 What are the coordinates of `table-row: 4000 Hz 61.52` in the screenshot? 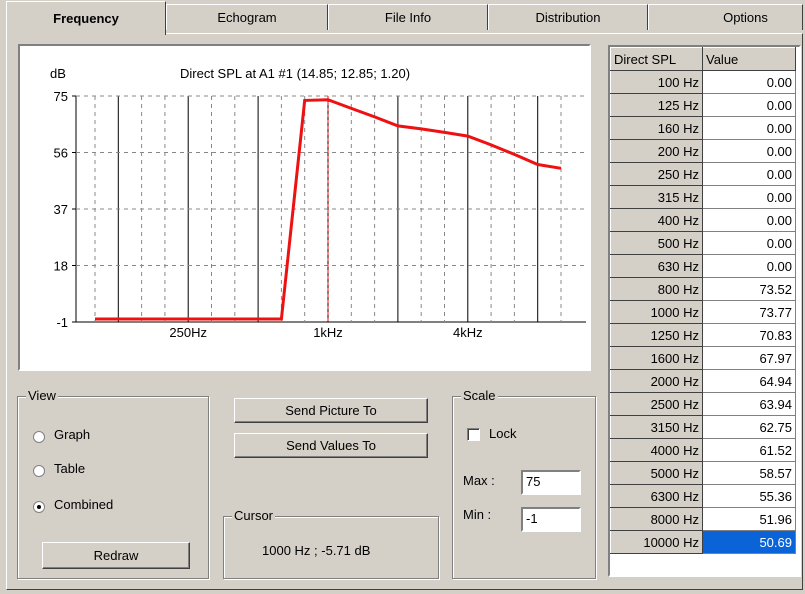 It's located at (703, 450).